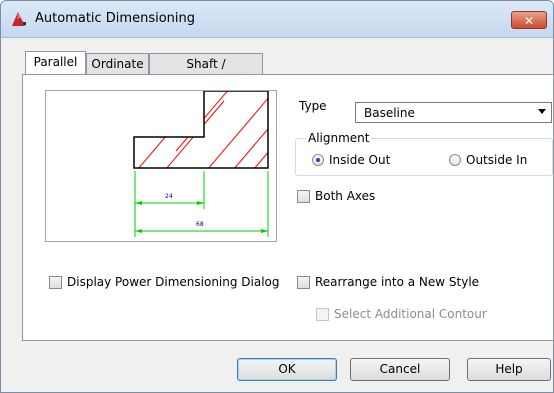 This screenshot has height=393, width=554. I want to click on both-axes-label: Both Axes, so click(345, 196).